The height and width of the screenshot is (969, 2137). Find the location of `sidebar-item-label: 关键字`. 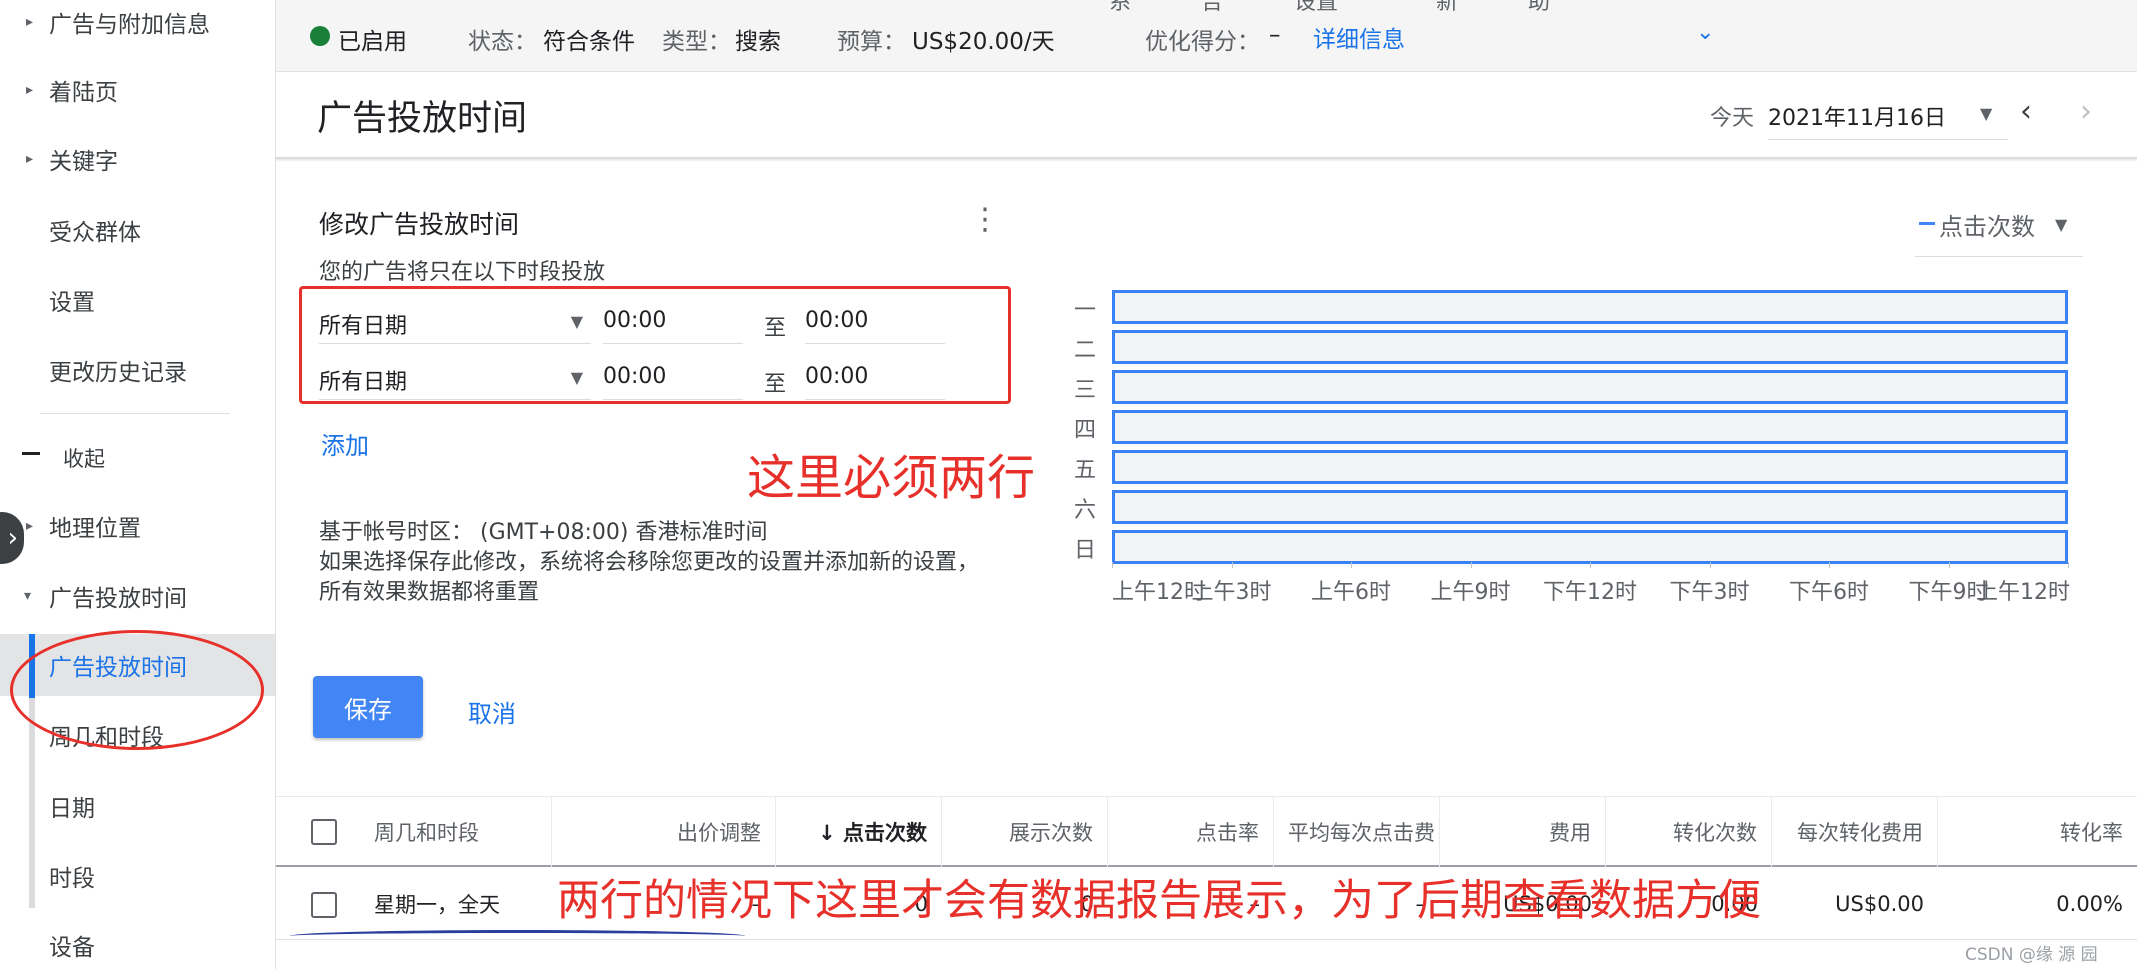

sidebar-item-label: 关键字 is located at coordinates (83, 162).